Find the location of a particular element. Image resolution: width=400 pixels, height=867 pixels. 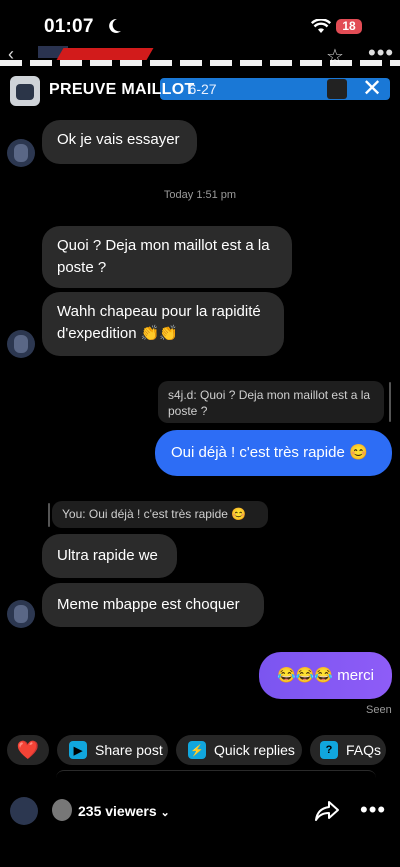

host-avatar is located at coordinates (24, 811).